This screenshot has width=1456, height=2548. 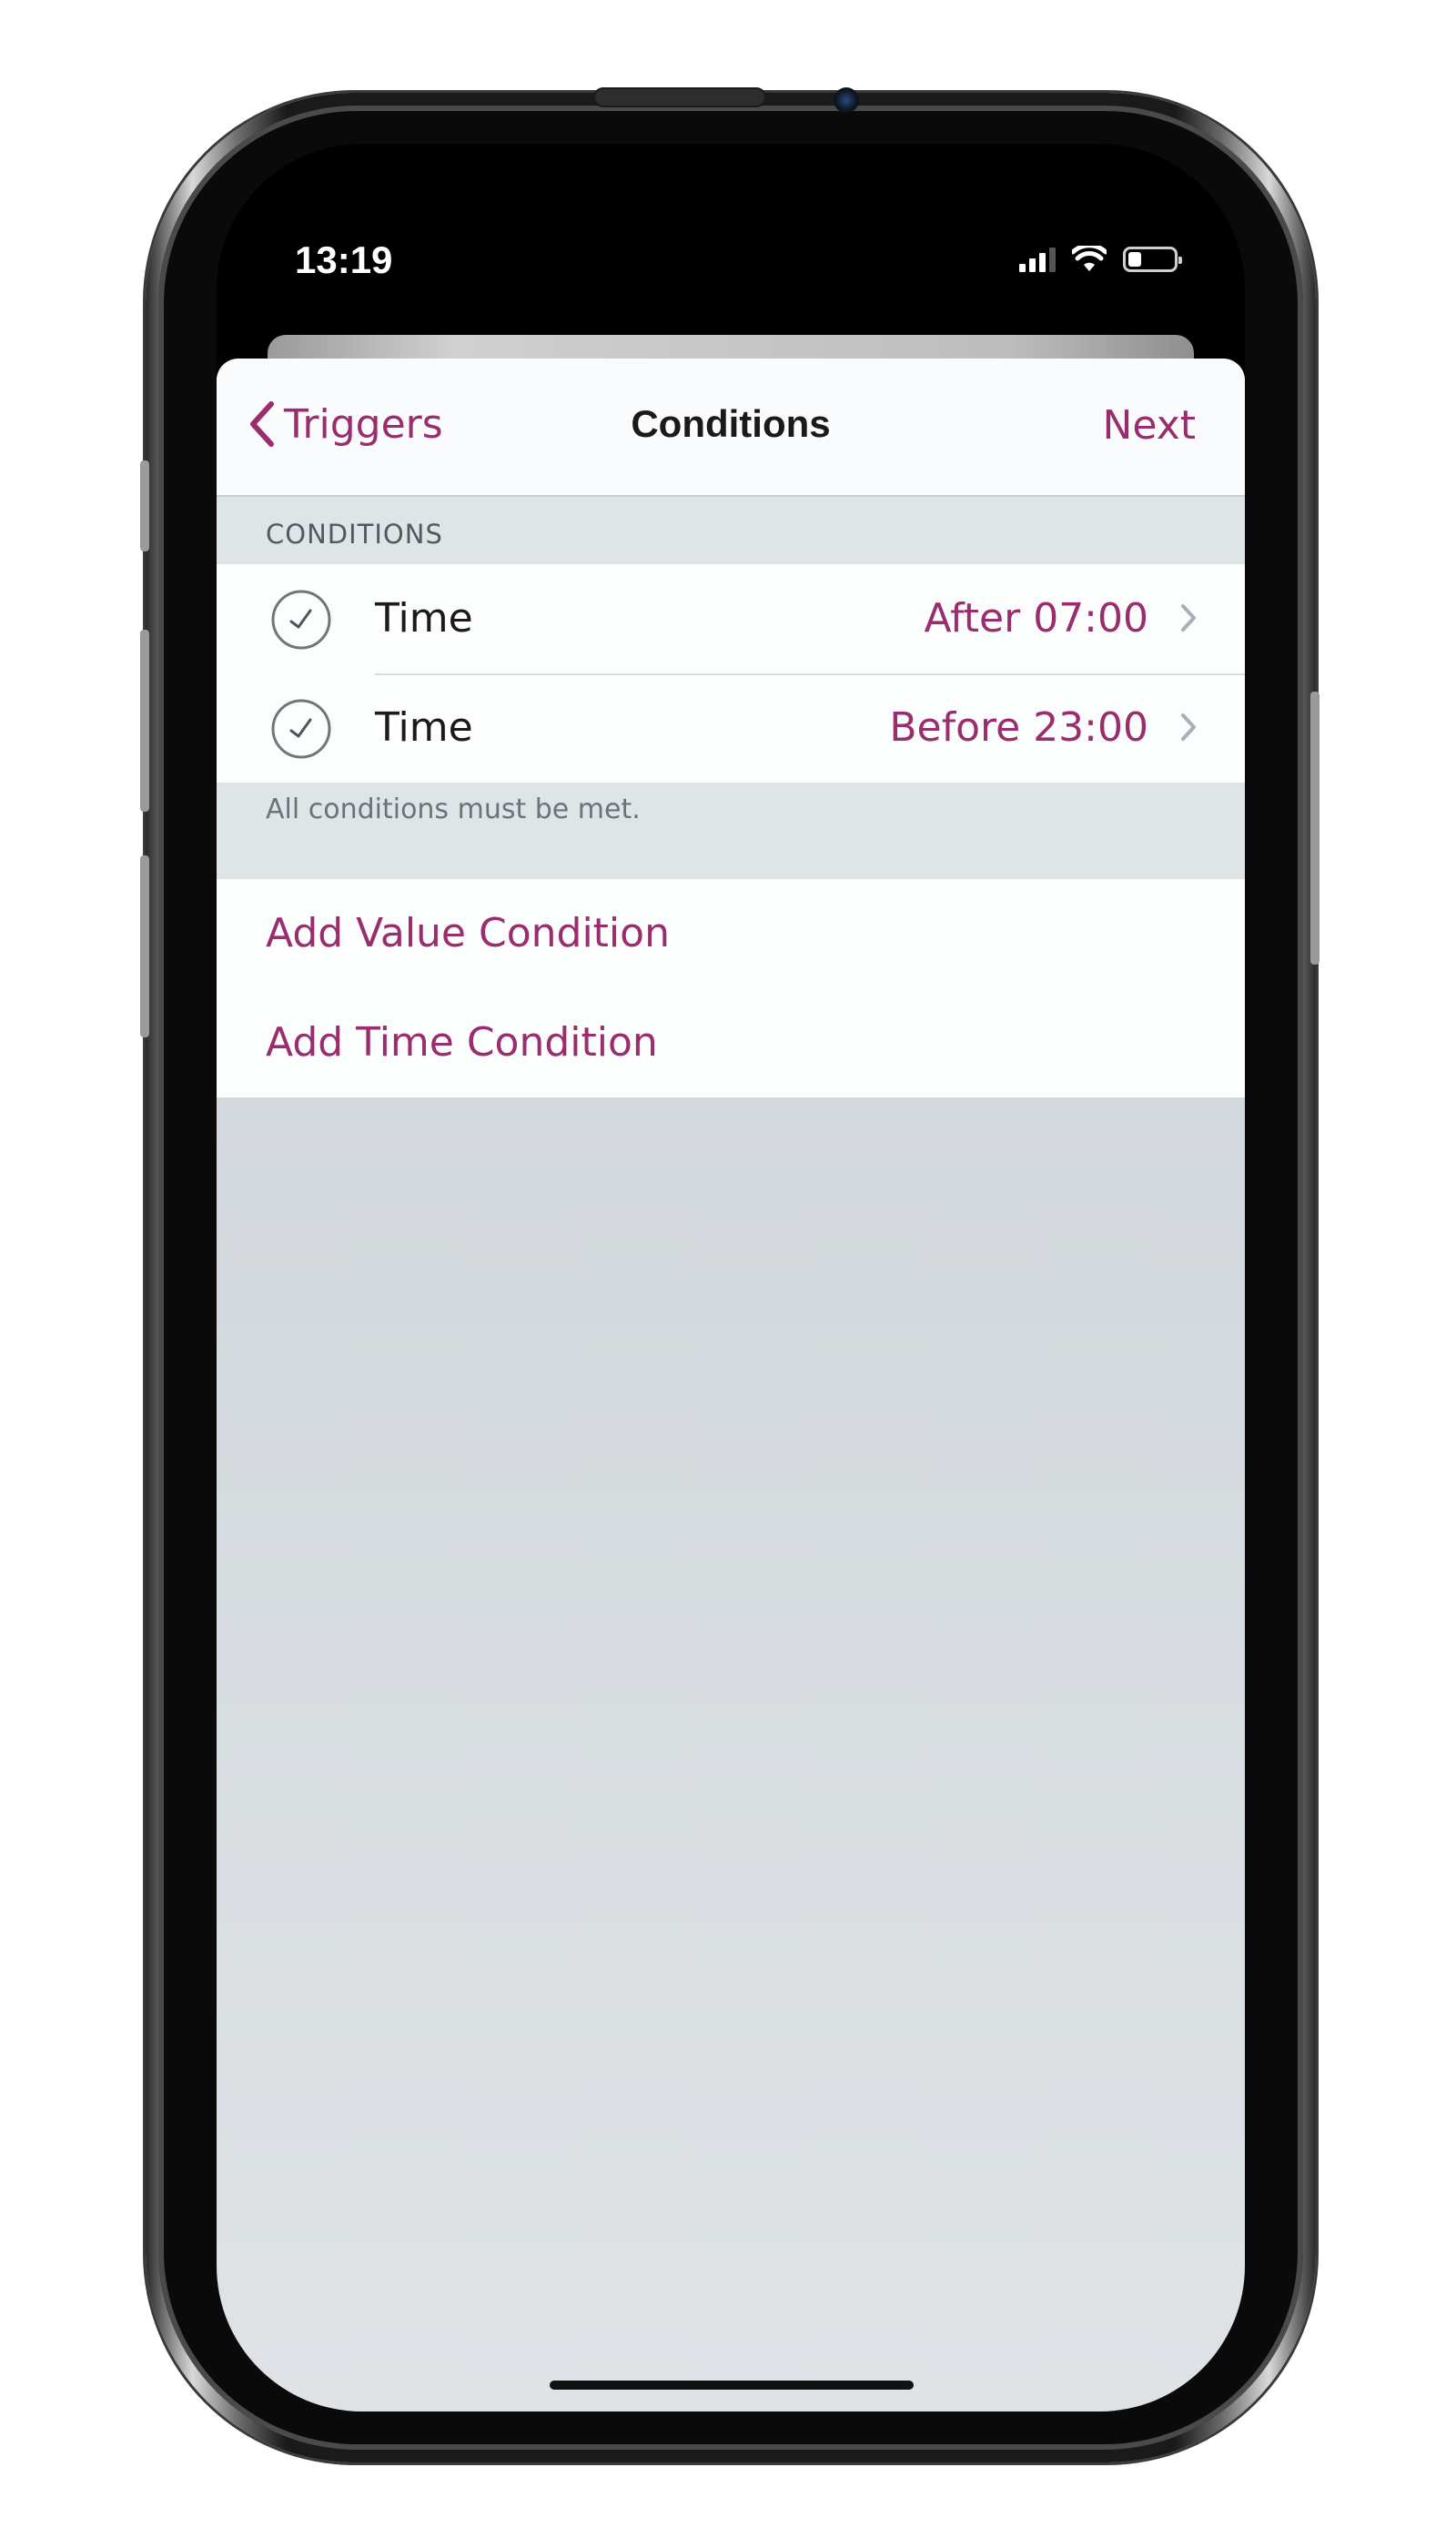 What do you see at coordinates (731, 530) in the screenshot?
I see `section-header: CONDITIONS` at bounding box center [731, 530].